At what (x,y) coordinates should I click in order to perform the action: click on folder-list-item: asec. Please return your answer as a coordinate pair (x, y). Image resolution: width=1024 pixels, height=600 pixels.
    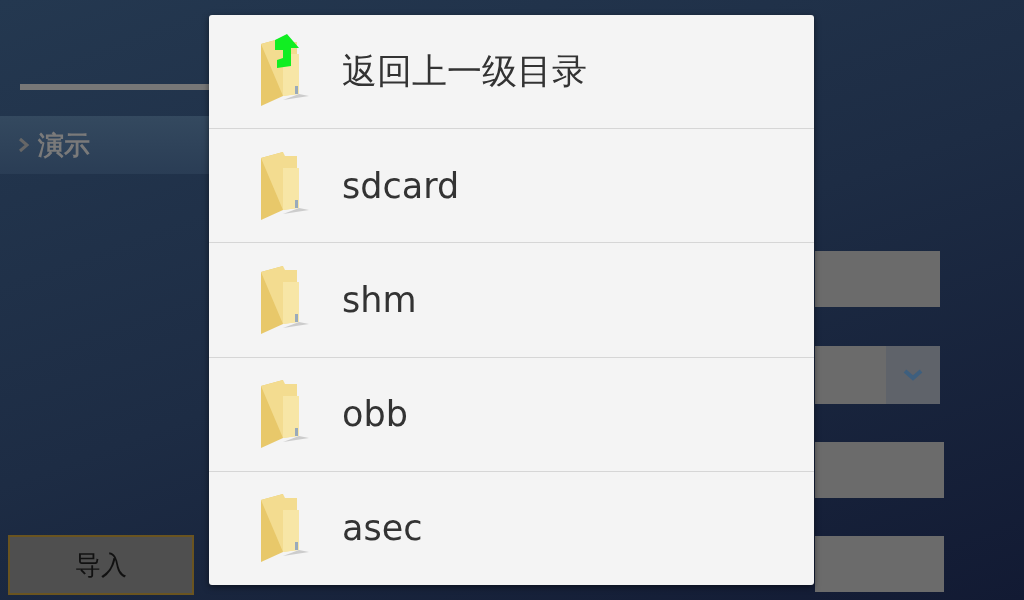
    Looking at the image, I should click on (511, 527).